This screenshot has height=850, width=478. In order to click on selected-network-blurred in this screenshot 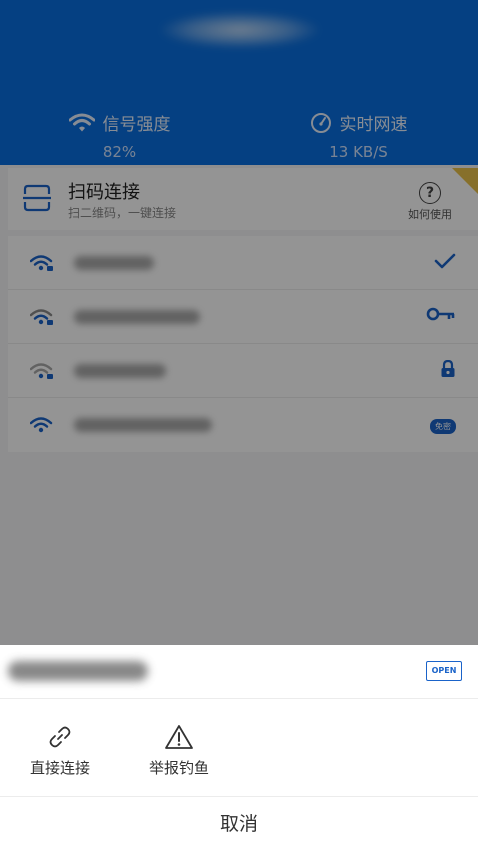, I will do `click(78, 671)`.